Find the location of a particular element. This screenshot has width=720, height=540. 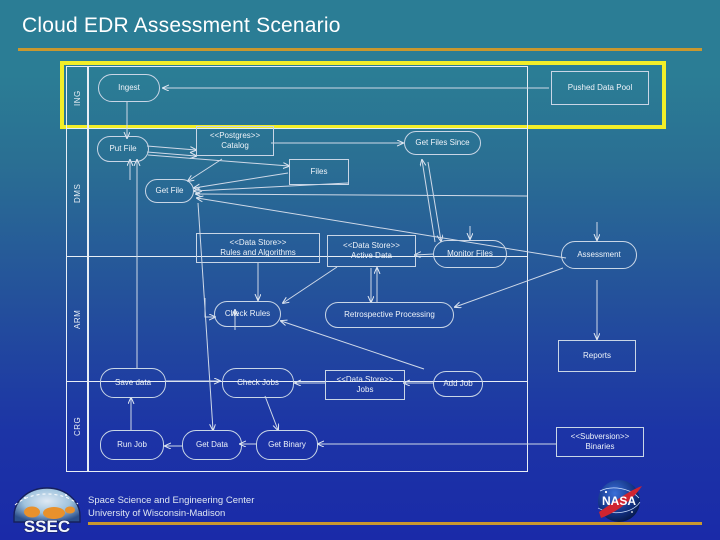

footer-line-2: University of Wisconsin-Madison is located at coordinates (157, 514).